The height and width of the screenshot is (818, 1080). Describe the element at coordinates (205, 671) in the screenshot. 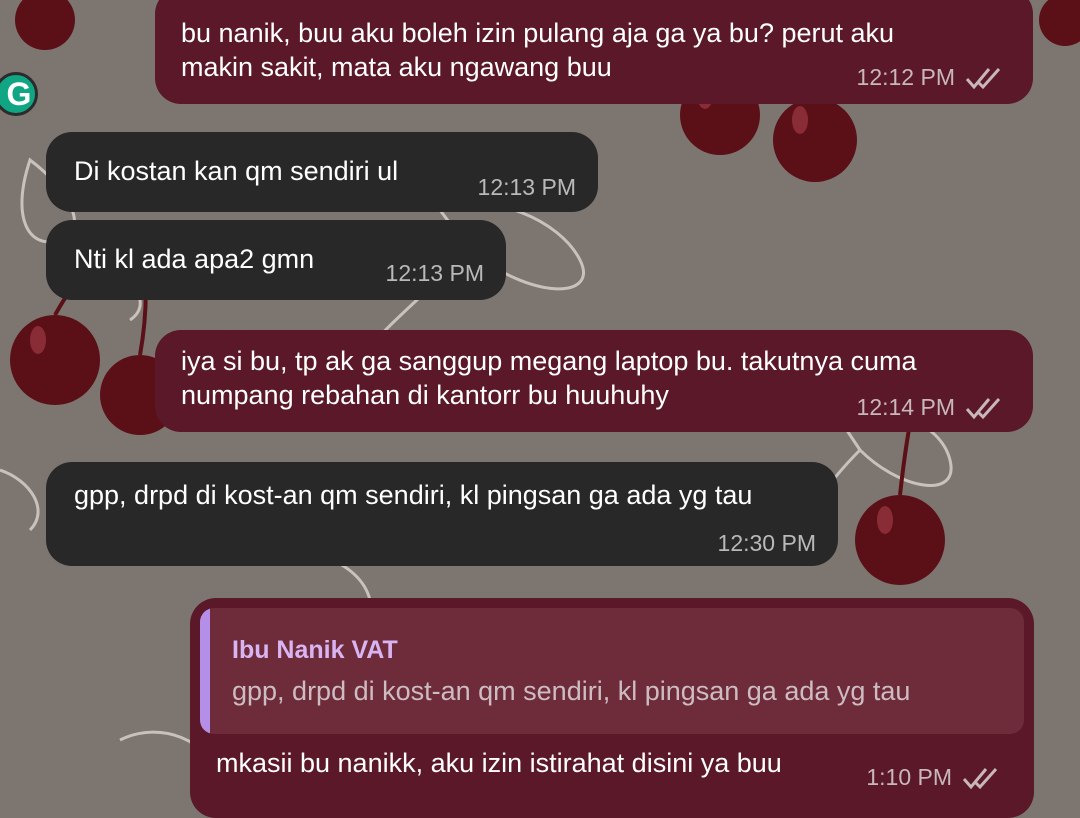

I see `reply-quote-accent-bar` at that location.